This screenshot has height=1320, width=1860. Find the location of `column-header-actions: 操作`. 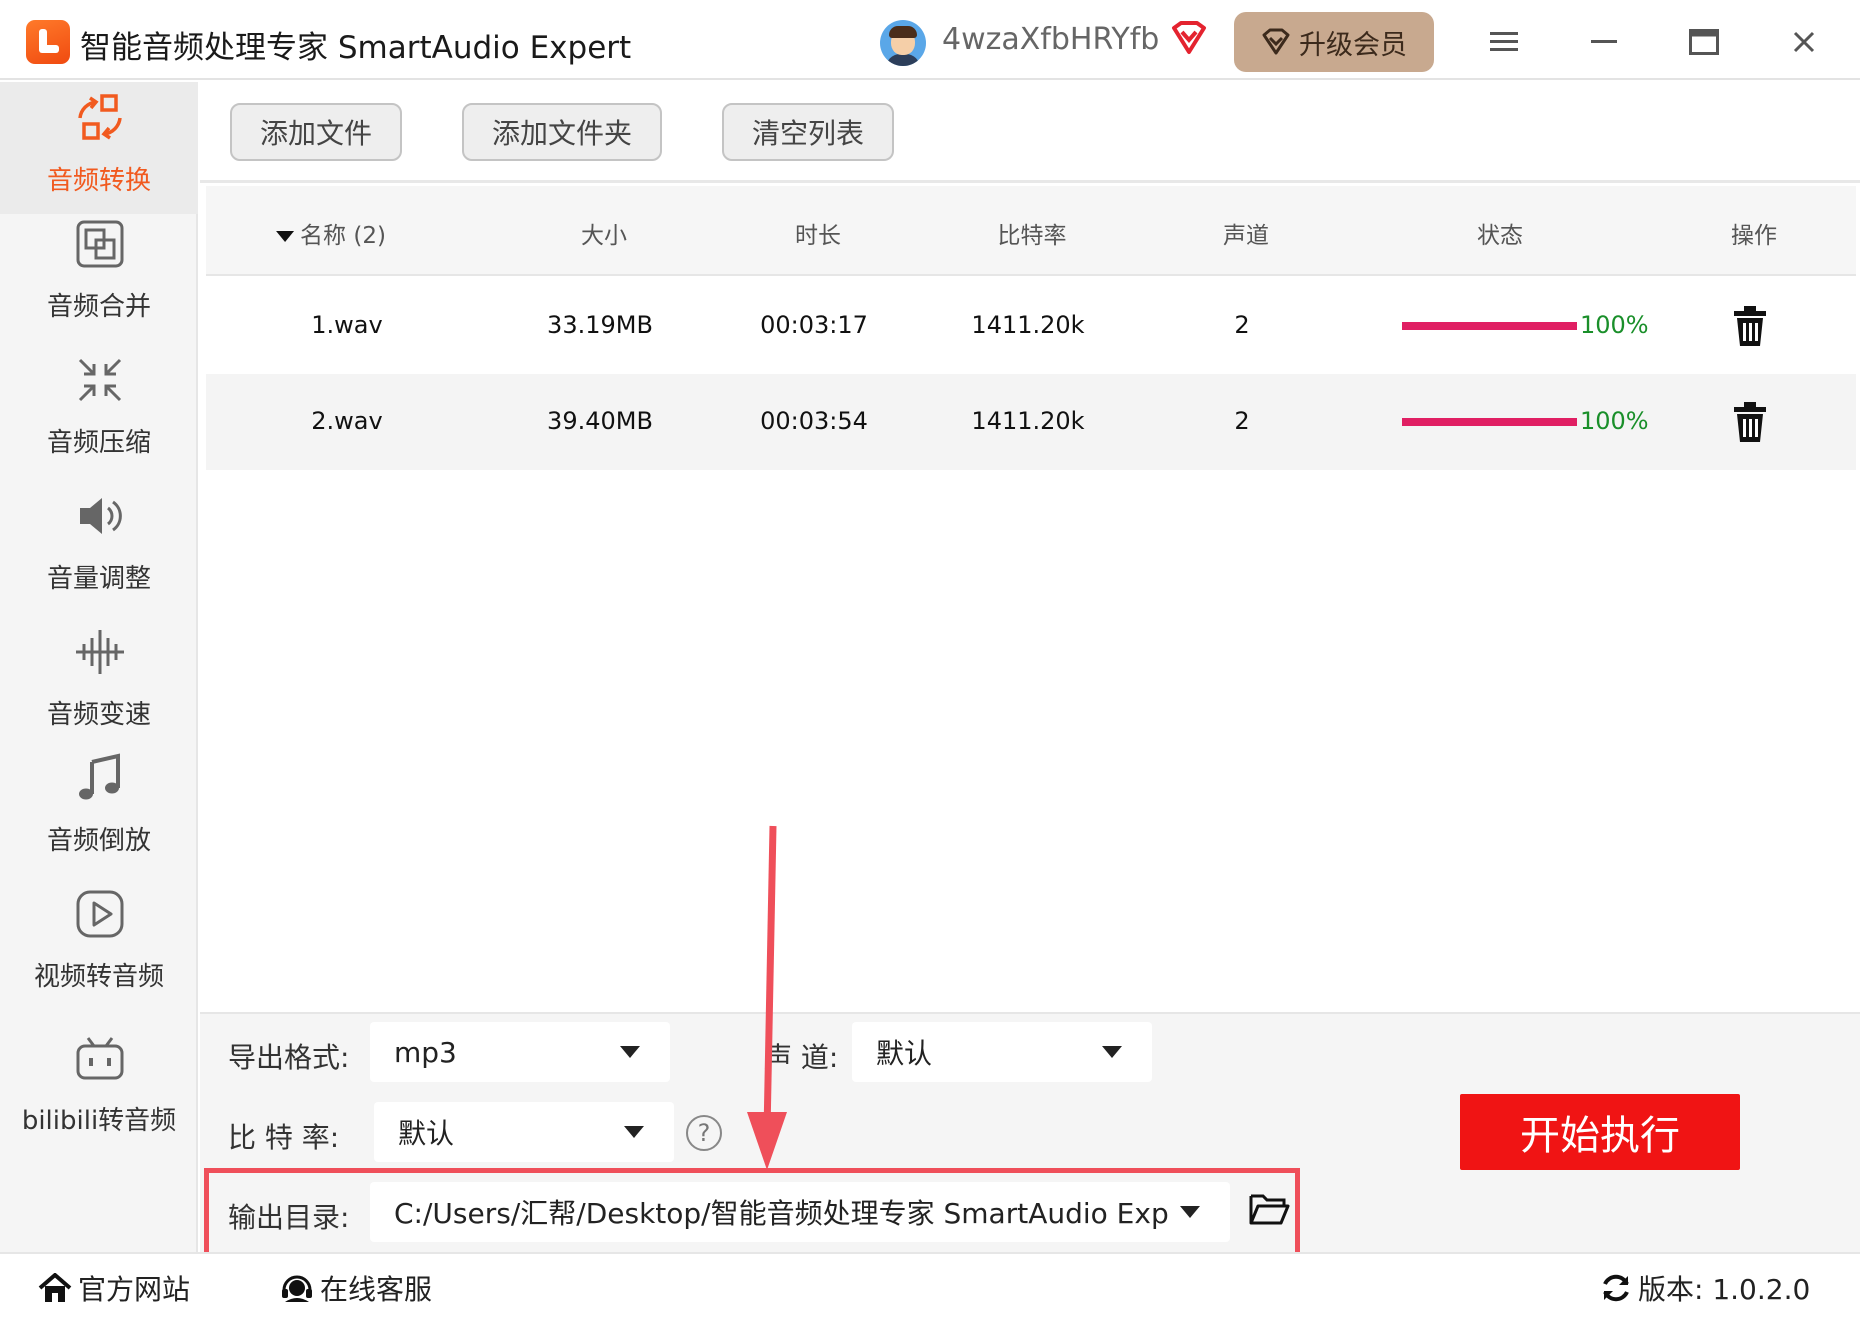

column-header-actions: 操作 is located at coordinates (1754, 236).